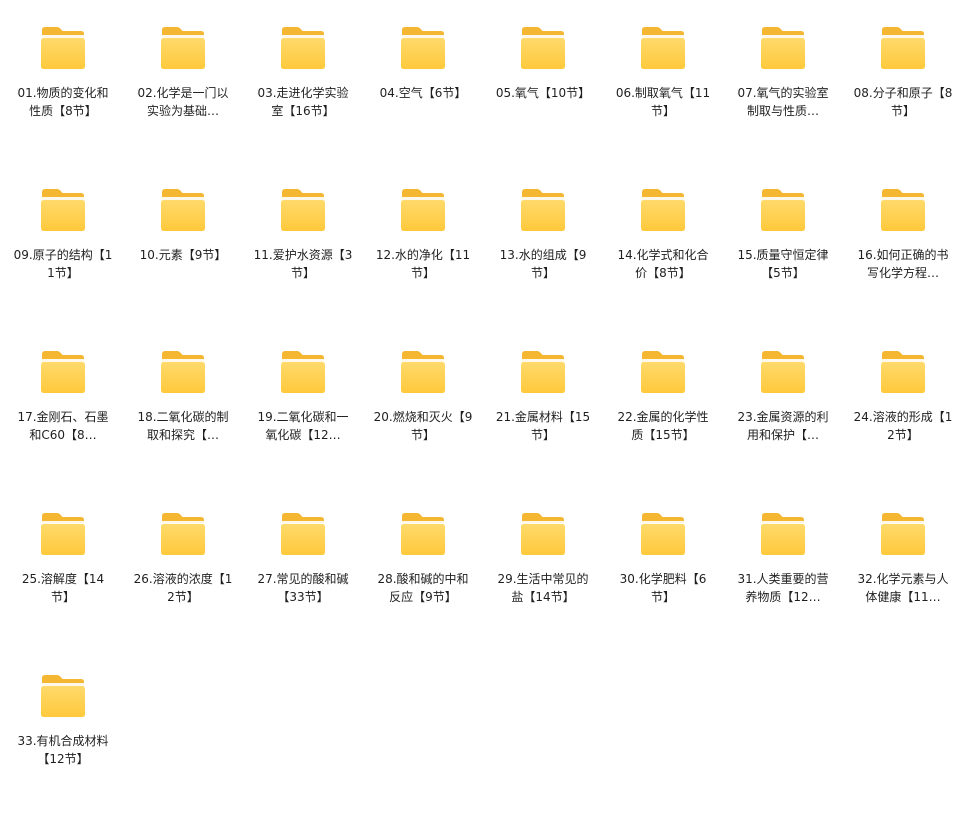  I want to click on folder-item: 20.燃烧和灭火【9节】, so click(423, 419).